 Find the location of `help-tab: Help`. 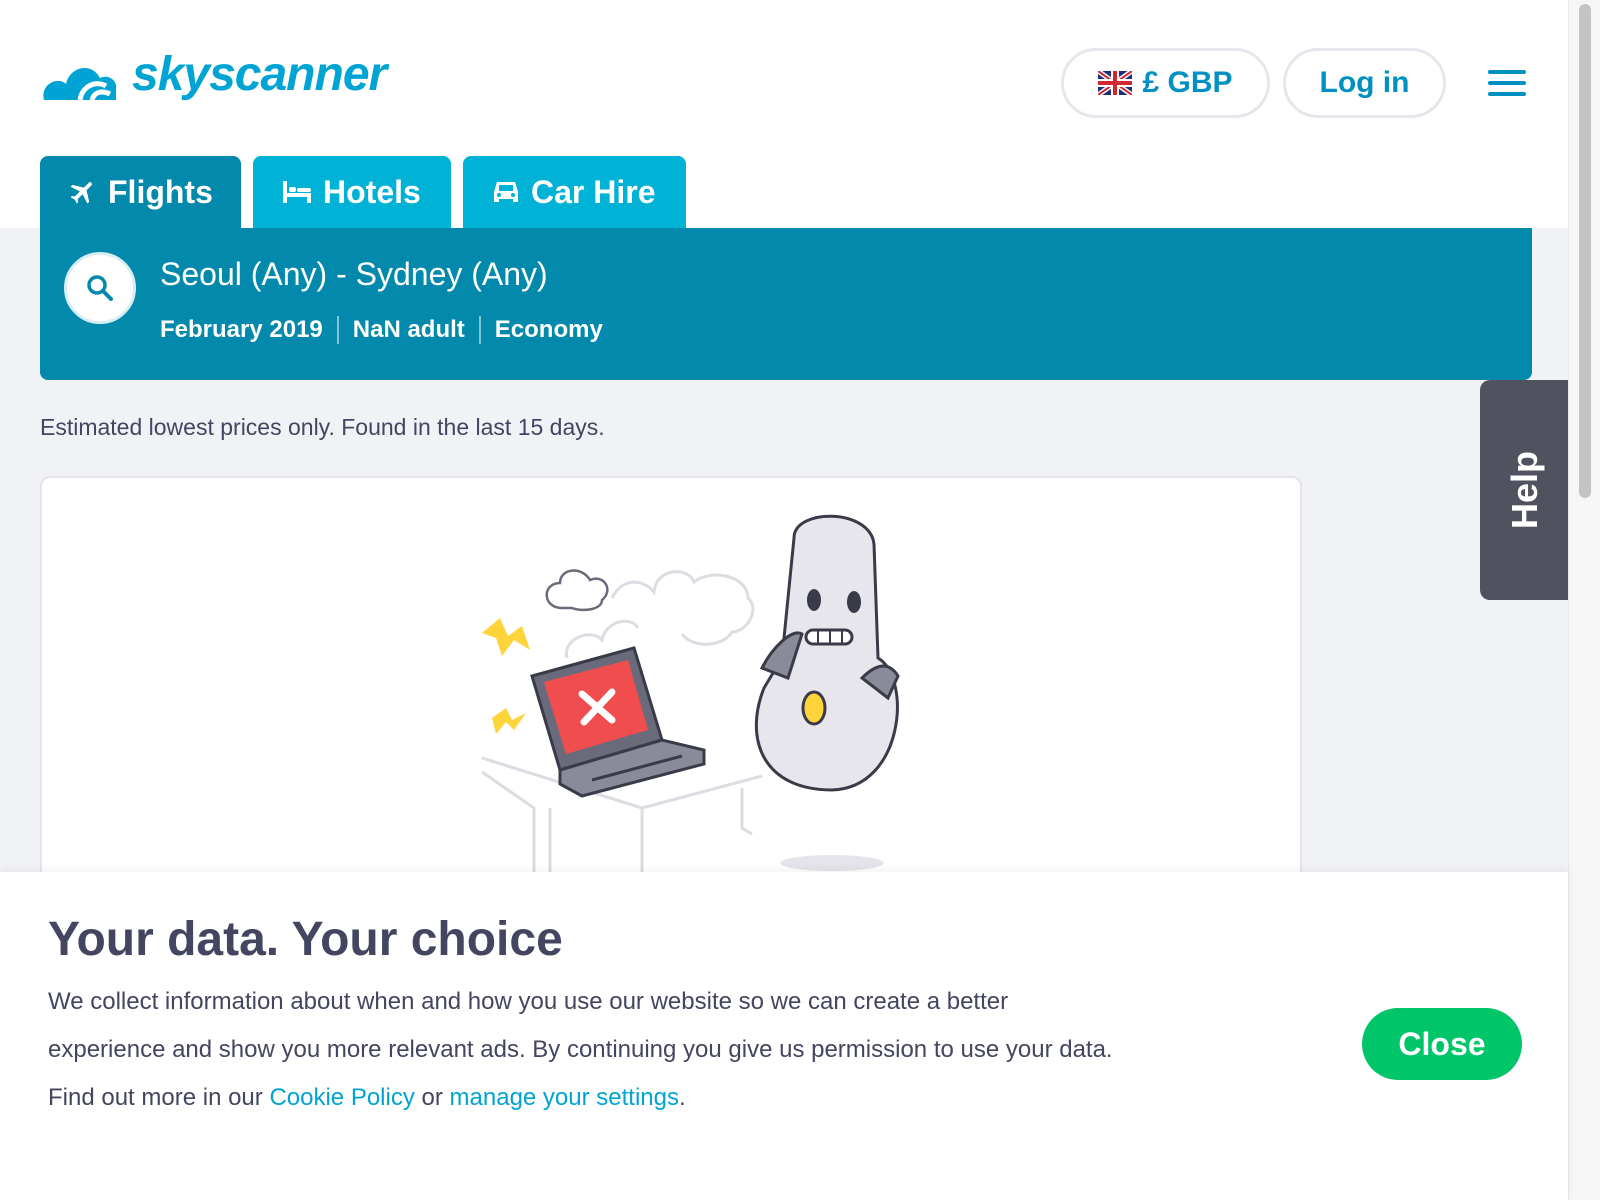

help-tab: Help is located at coordinates (1525, 490).